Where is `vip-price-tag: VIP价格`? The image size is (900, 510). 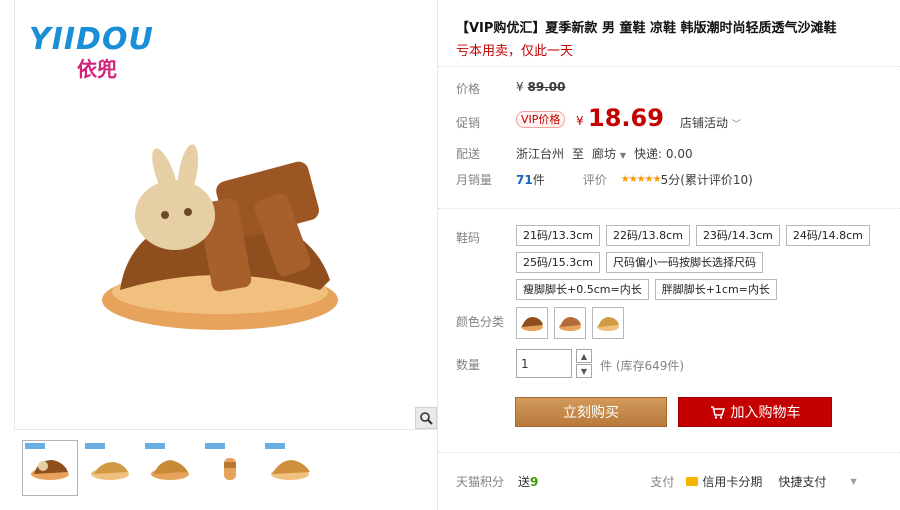
vip-price-tag: VIP价格 is located at coordinates (541, 119).